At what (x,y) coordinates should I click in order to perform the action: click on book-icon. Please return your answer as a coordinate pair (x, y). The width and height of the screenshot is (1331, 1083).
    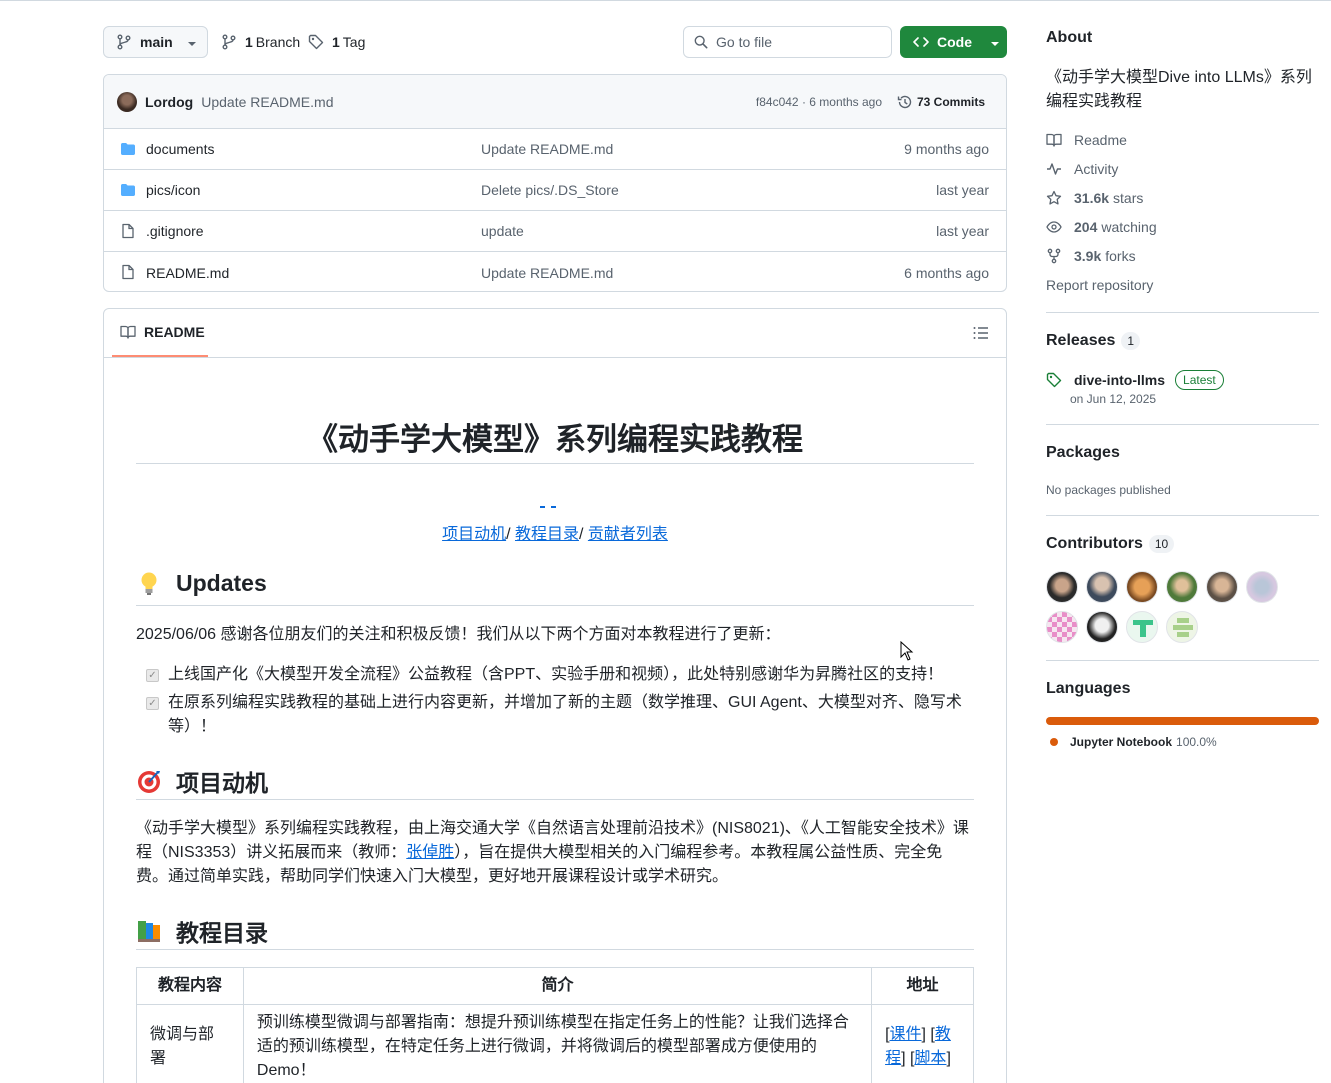
    Looking at the image, I should click on (1054, 140).